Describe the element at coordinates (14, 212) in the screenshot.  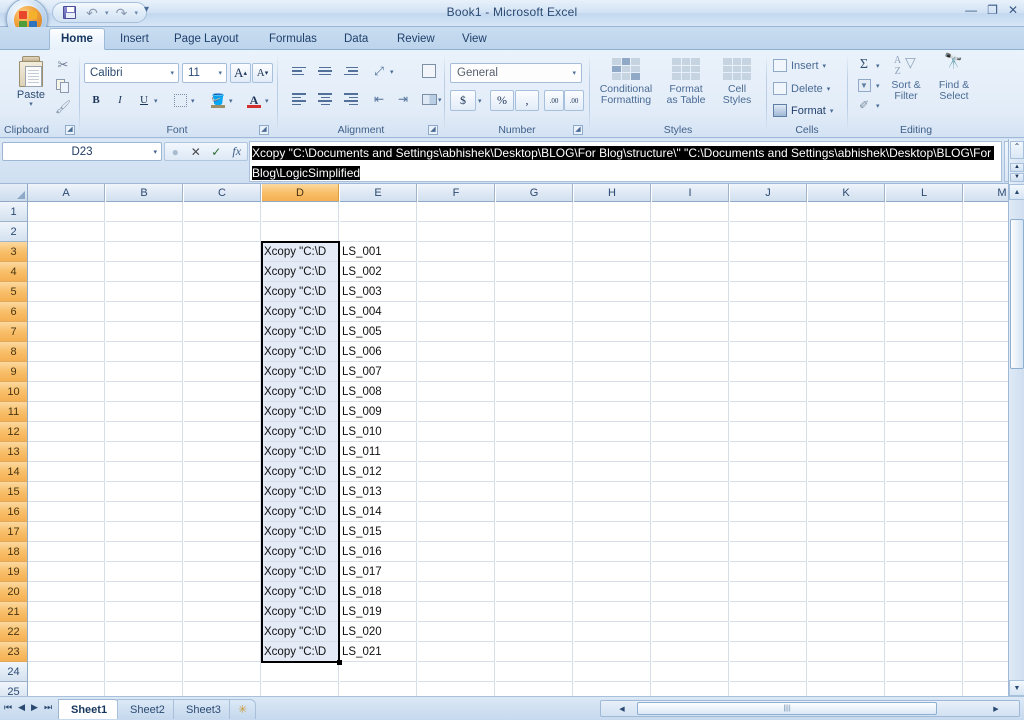
I see `row-header-1: 1` at that location.